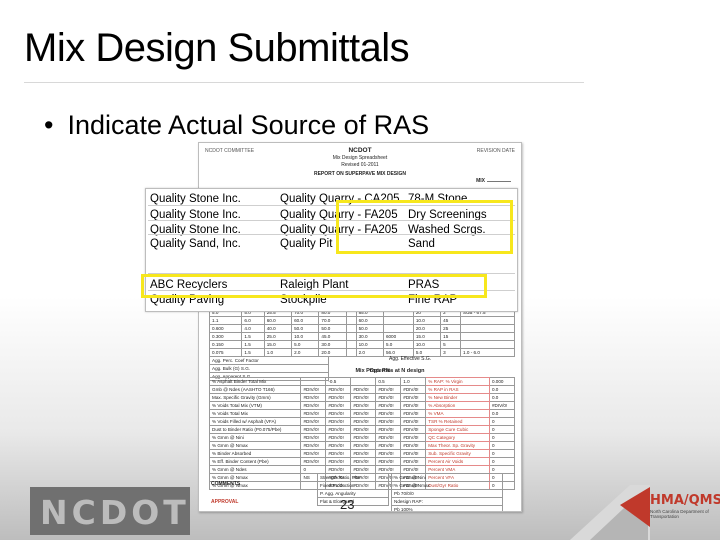 Image resolution: width=720 pixels, height=545 pixels. Describe the element at coordinates (369, 352) in the screenshot. I see `gradation-cell: 2.0` at that location.